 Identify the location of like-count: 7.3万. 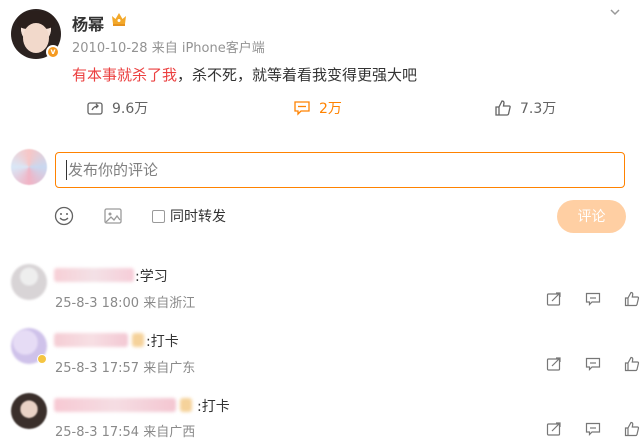
(538, 109).